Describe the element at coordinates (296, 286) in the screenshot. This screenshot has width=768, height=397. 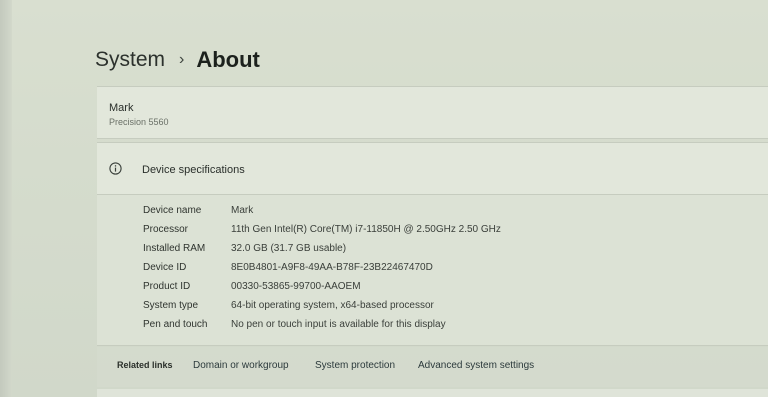
I see `spec-value: 00330-53865-99700-AAOEM` at that location.